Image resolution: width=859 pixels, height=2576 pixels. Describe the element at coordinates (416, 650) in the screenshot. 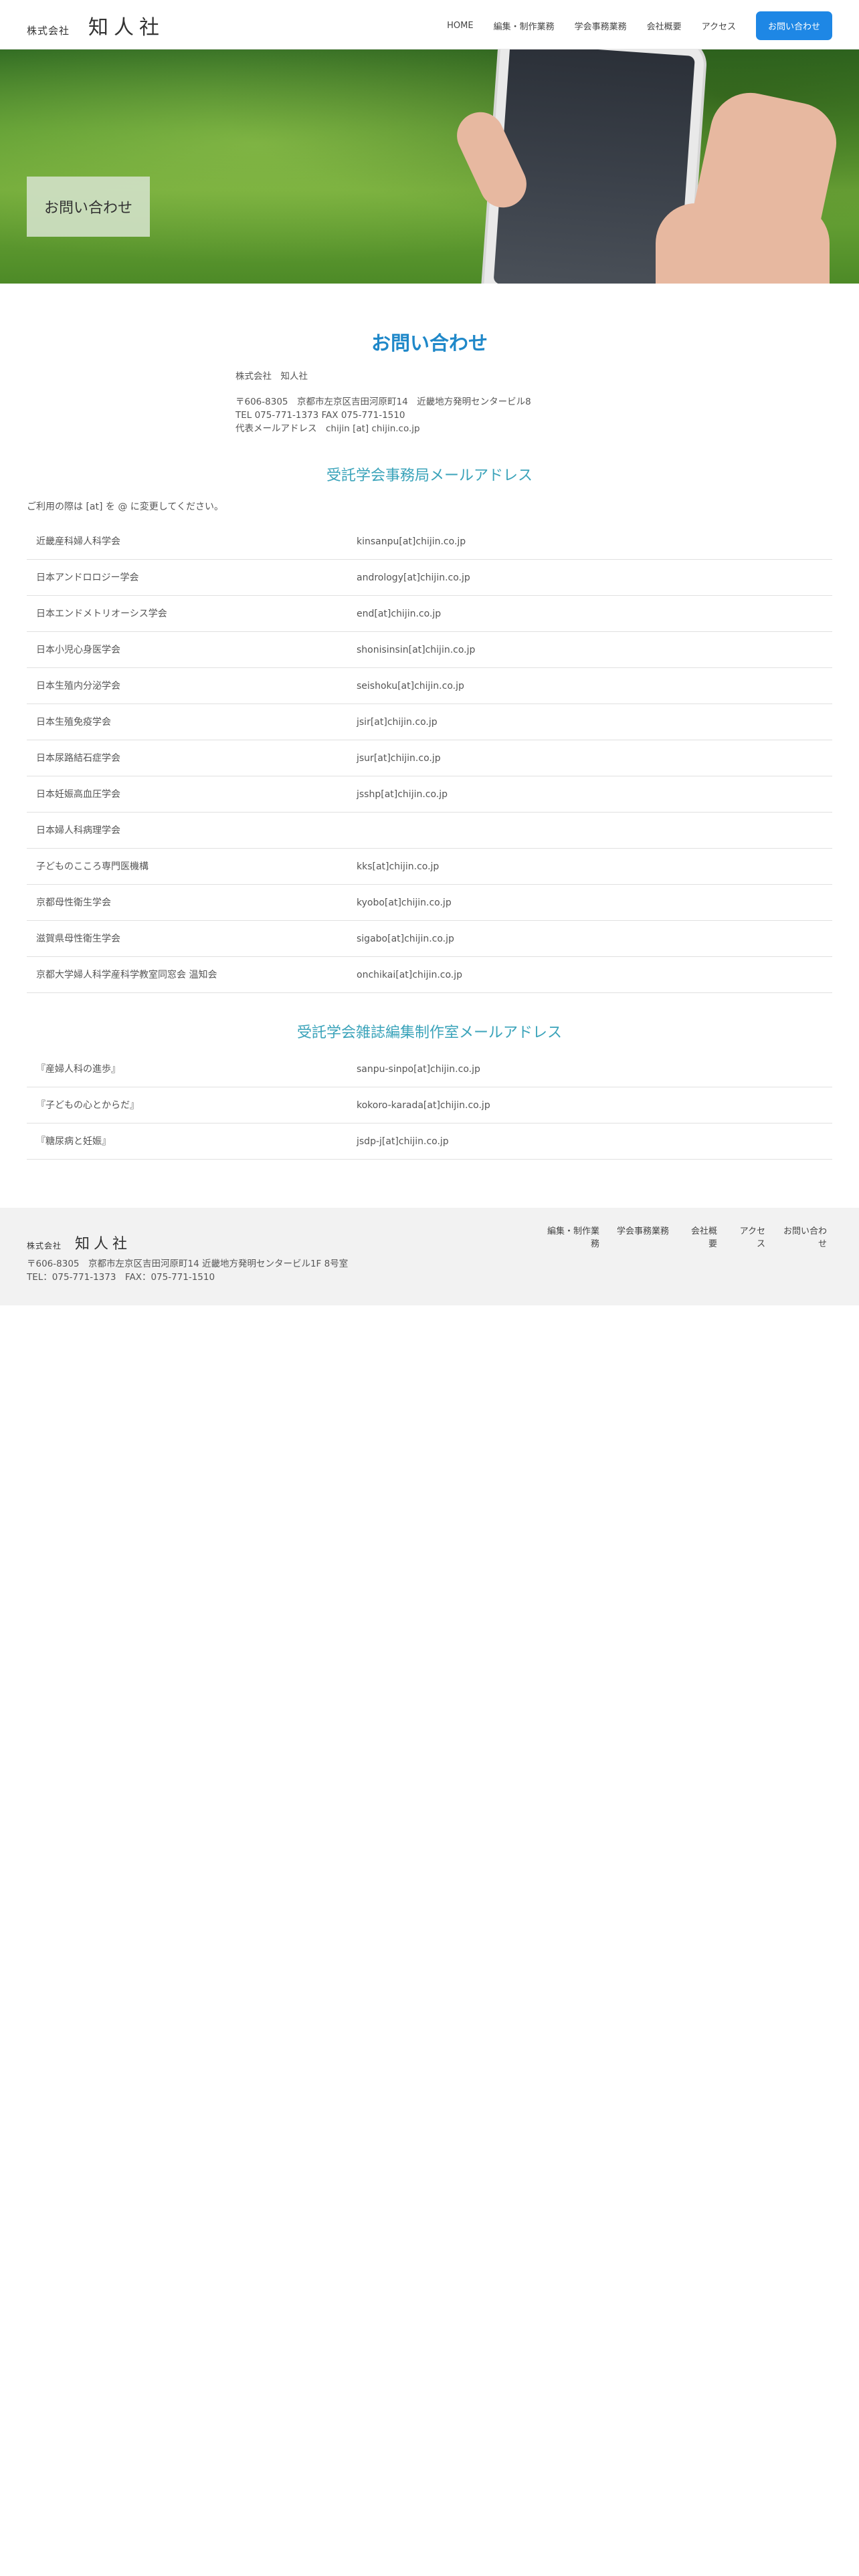

I see `society-email: shonisinsin[at]chijin.co.jp` at that location.